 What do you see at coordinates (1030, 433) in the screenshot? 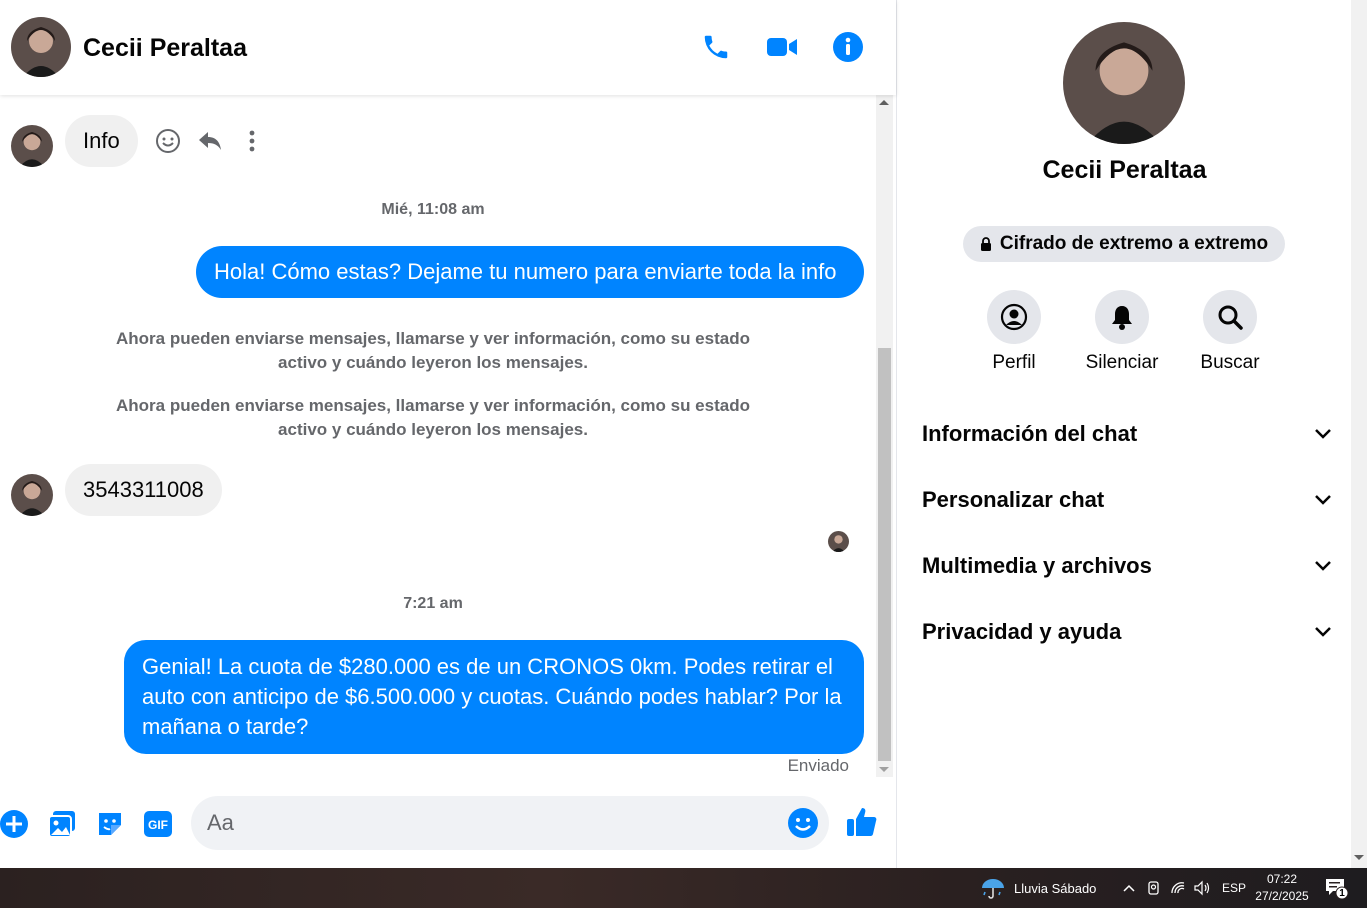
I see `section-label: Información del chat` at bounding box center [1030, 433].